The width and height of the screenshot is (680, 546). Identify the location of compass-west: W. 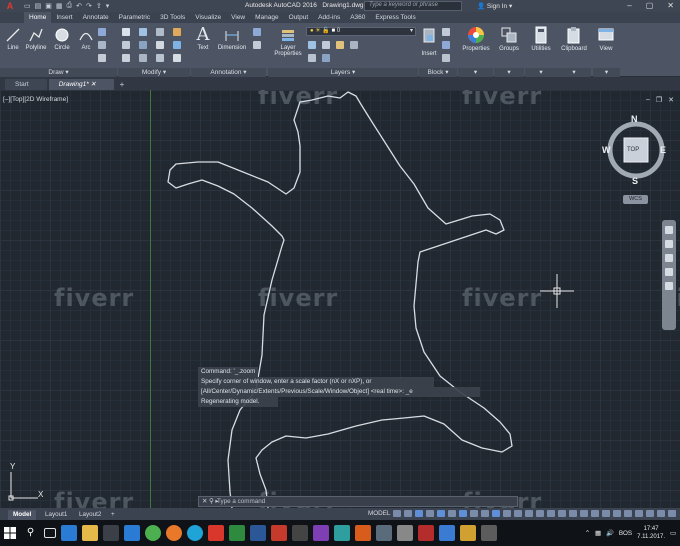
(606, 150).